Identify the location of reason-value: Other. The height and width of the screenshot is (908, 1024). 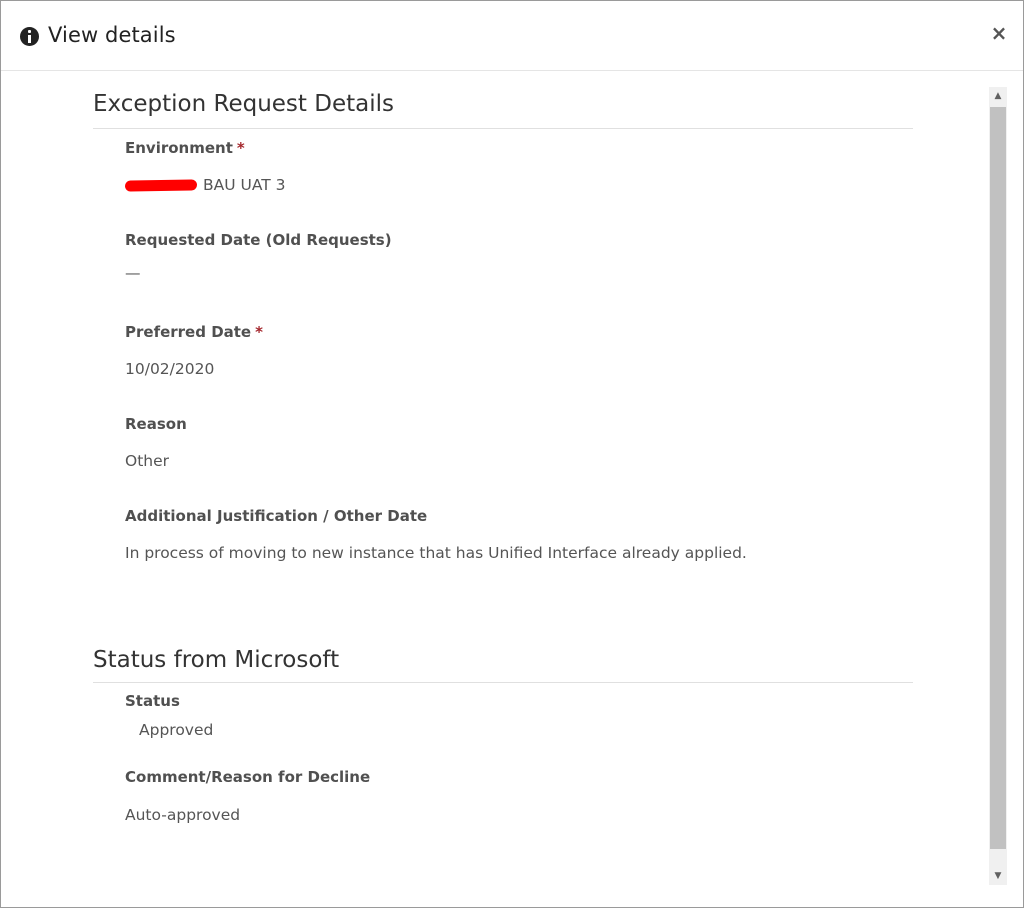
(147, 461).